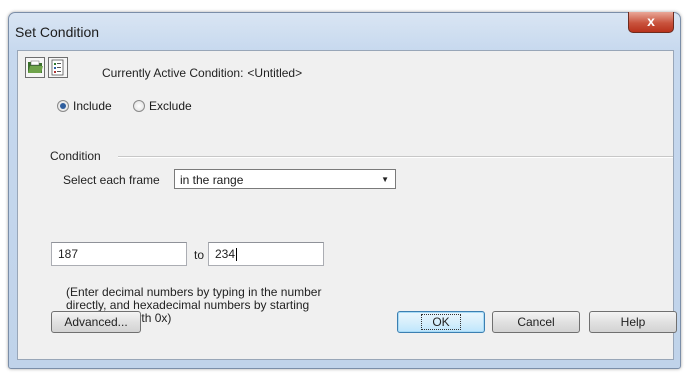 The image size is (685, 375). I want to click on save-condition-icon, so click(57, 67).